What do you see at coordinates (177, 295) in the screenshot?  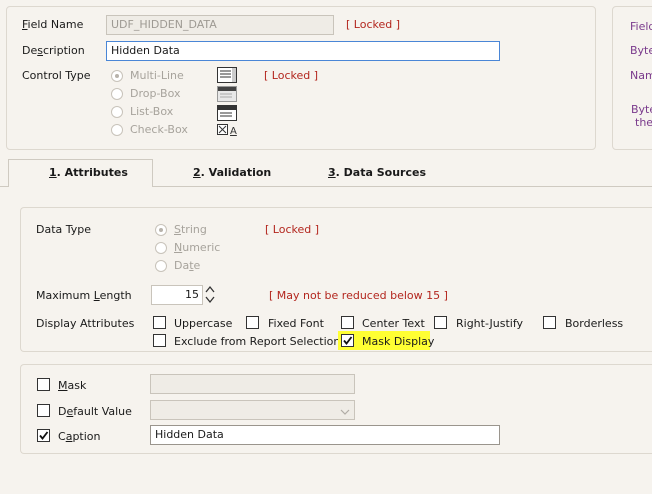 I see `max-length-input: 15` at bounding box center [177, 295].